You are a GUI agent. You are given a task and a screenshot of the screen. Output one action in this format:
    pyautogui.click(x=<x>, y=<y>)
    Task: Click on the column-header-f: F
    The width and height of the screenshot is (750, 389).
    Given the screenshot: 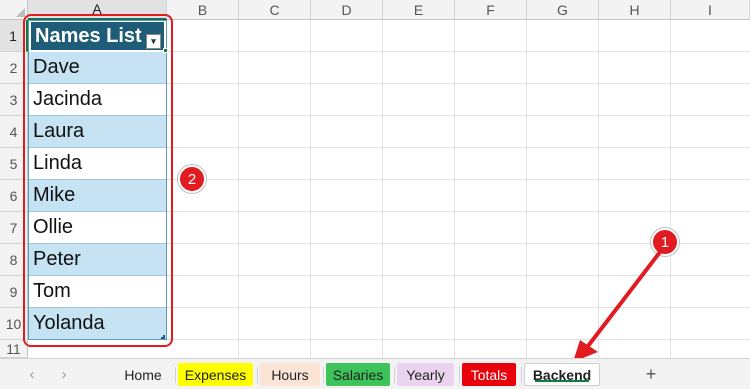 What is the action you would take?
    pyautogui.click(x=491, y=10)
    